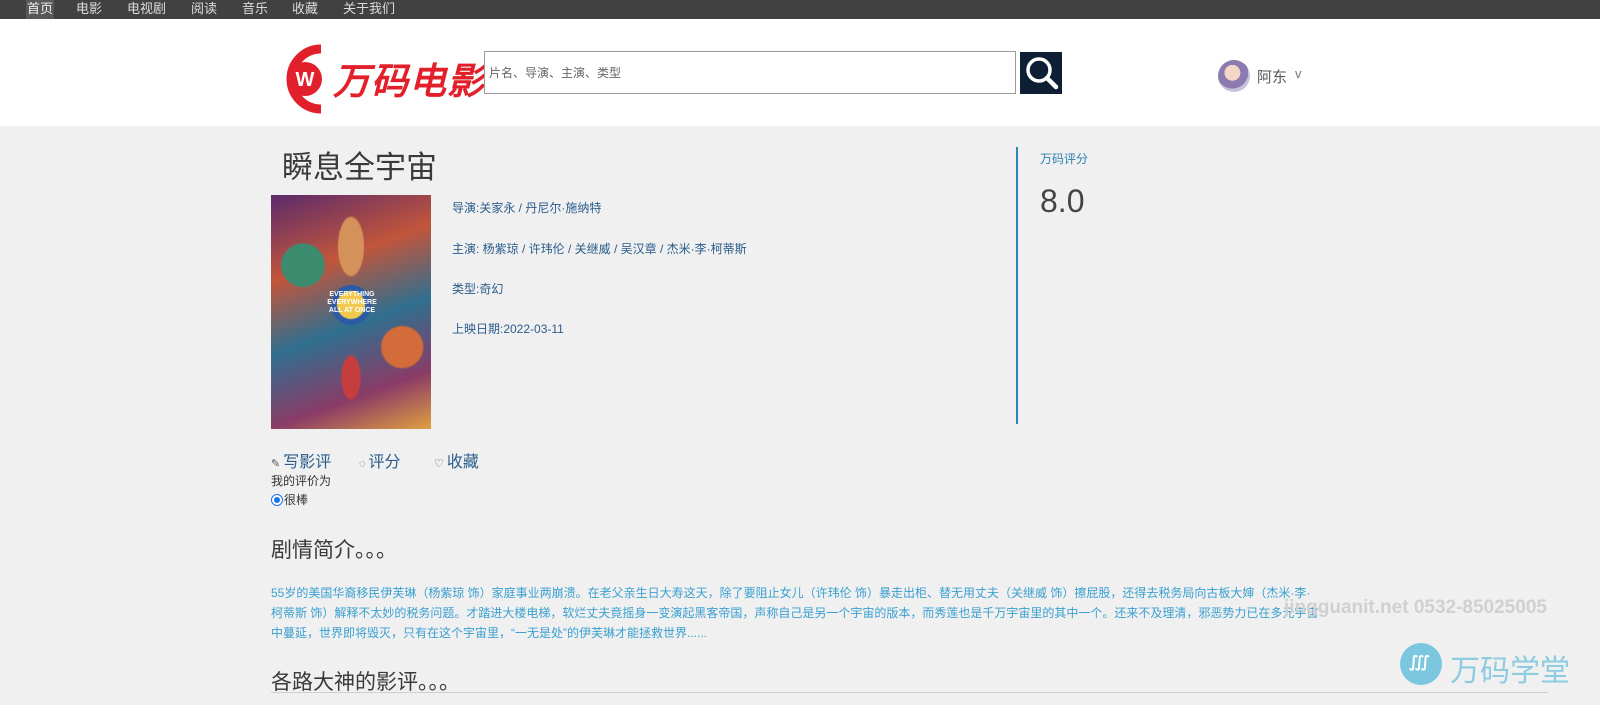 This screenshot has width=1600, height=705. Describe the element at coordinates (508, 329) in the screenshot. I see `movie-release-date: 上映日期:2022-03-11` at that location.